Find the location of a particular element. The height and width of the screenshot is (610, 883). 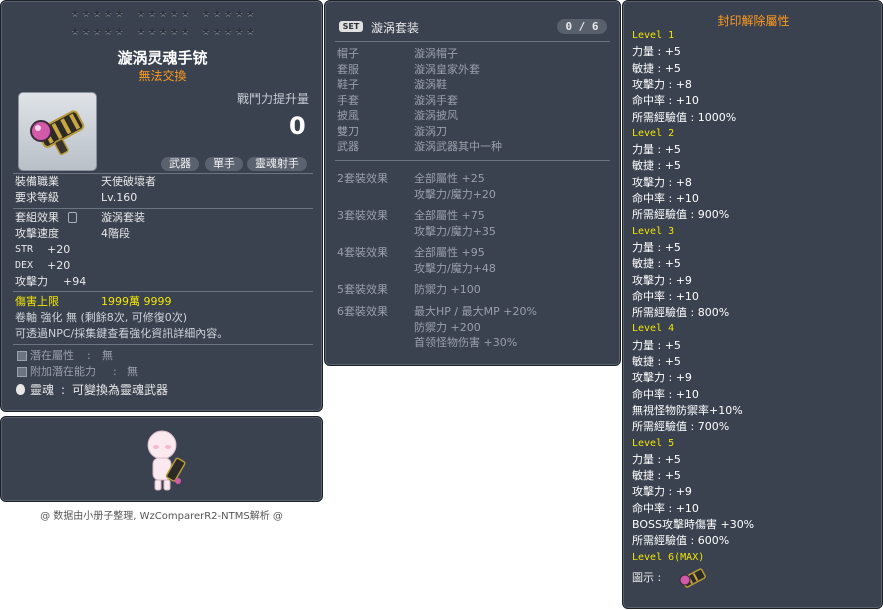

soul-value: 可變換為靈魂武器 is located at coordinates (120, 390).